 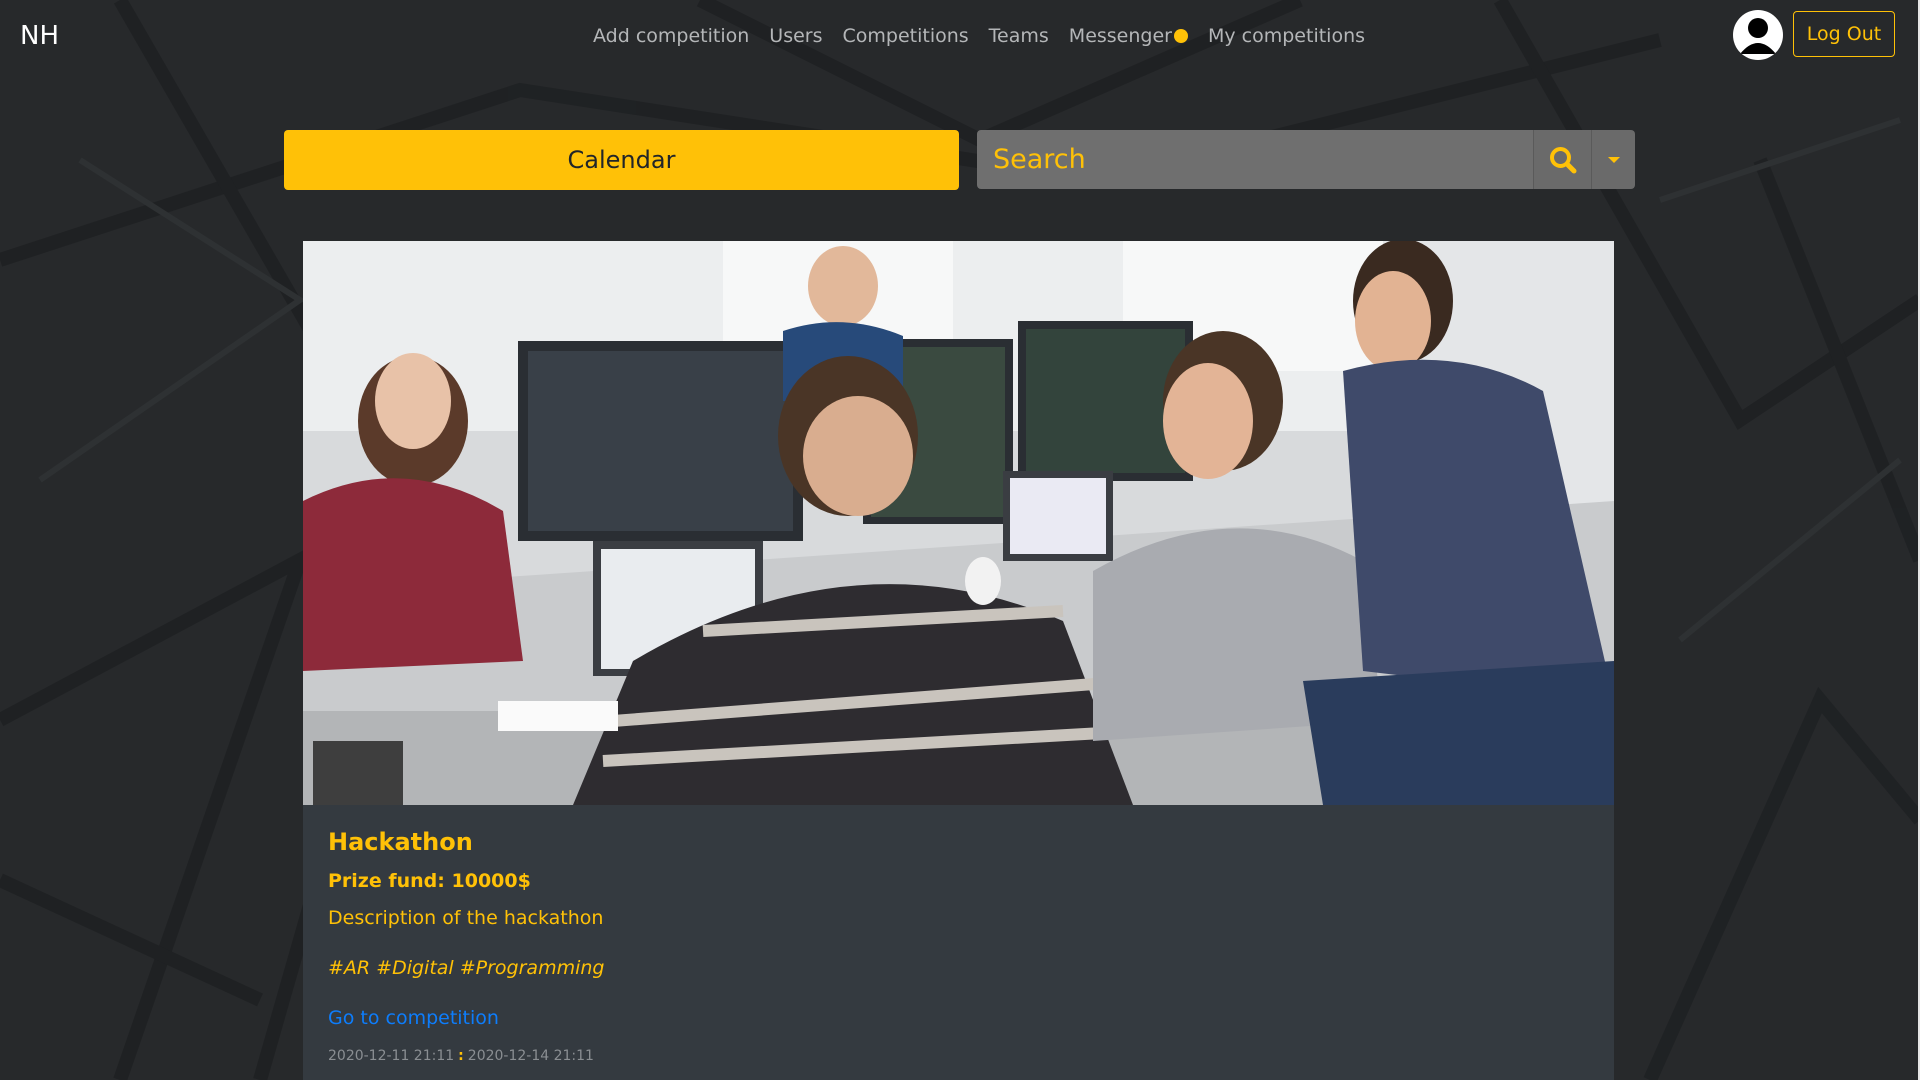 I want to click on competition-dates: 2020-12-11 21:11:2020-12-14 21:11, so click(x=461, y=1056).